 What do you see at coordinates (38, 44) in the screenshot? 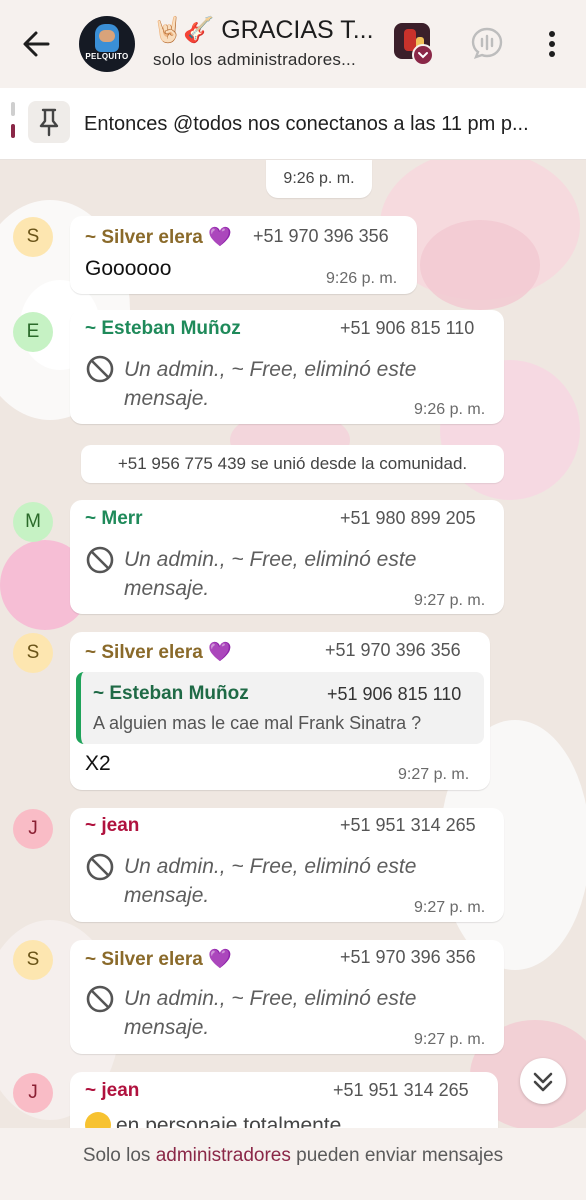
I see `back-arrow-icon` at bounding box center [38, 44].